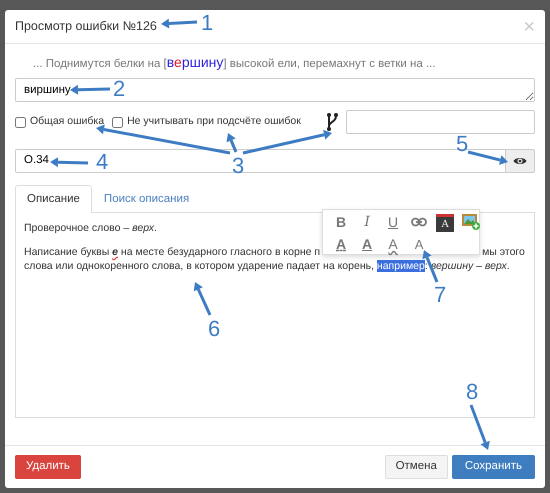 This screenshot has height=493, width=550. What do you see at coordinates (471, 222) in the screenshot?
I see `image-icon` at bounding box center [471, 222].